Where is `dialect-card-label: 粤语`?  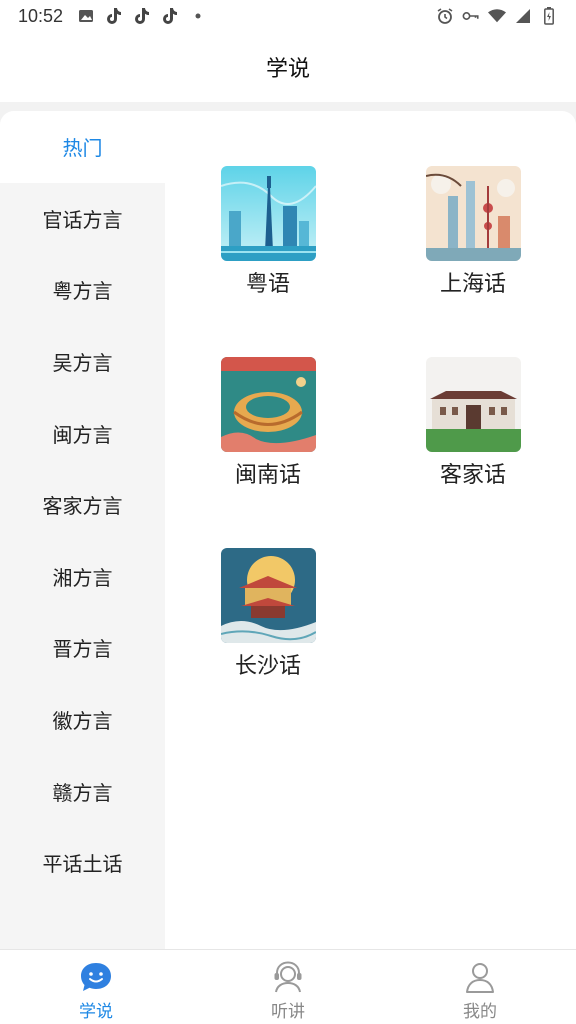 dialect-card-label: 粤语 is located at coordinates (267, 284).